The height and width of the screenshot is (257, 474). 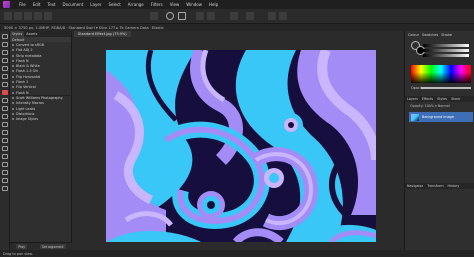 What do you see at coordinates (415, 186) in the screenshot?
I see `tab-navigator: Navigator` at bounding box center [415, 186].